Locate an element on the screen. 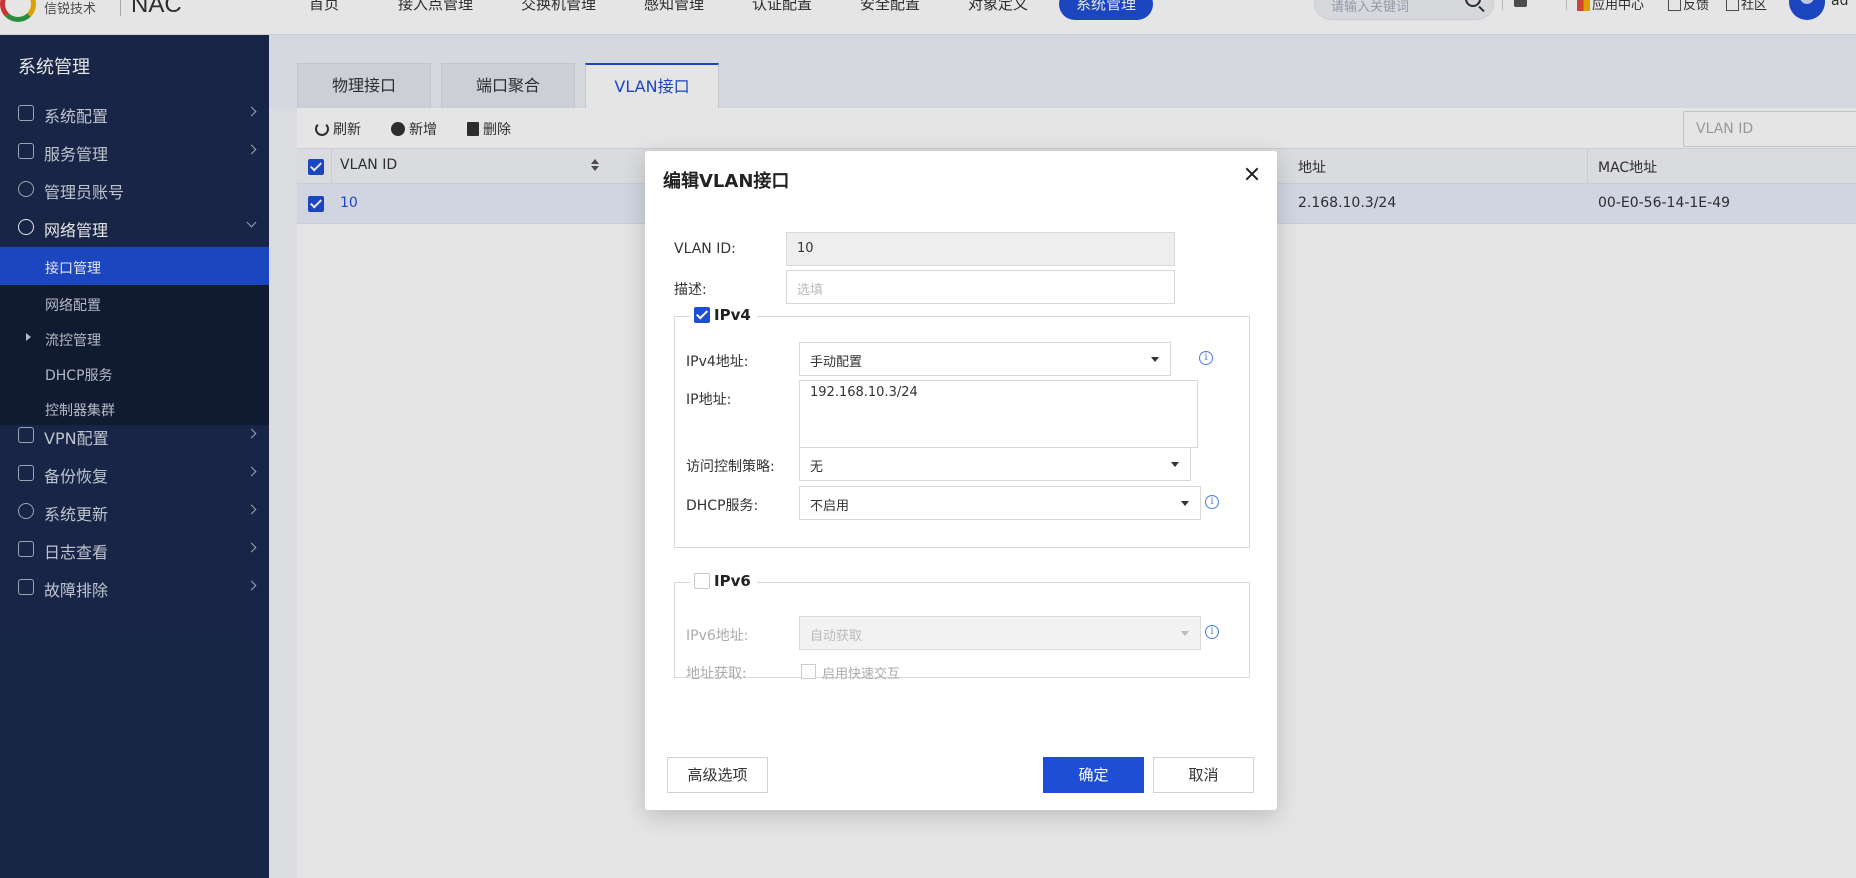 Image resolution: width=1856 pixels, height=878 pixels. fast-interaction-checkbox is located at coordinates (808, 671).